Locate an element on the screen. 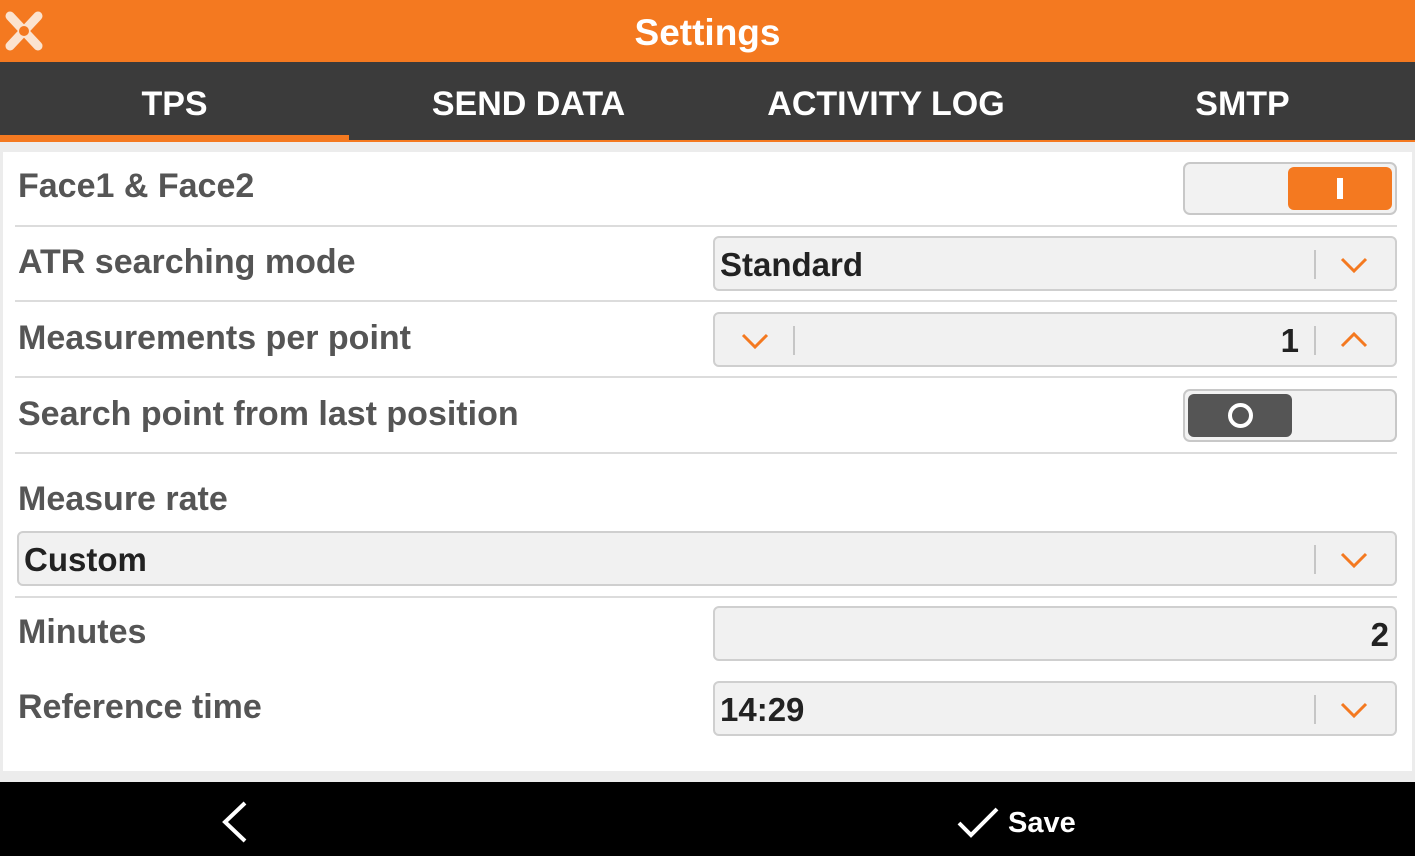 This screenshot has width=1415, height=856. tab-smtp: SMTP is located at coordinates (1241, 101).